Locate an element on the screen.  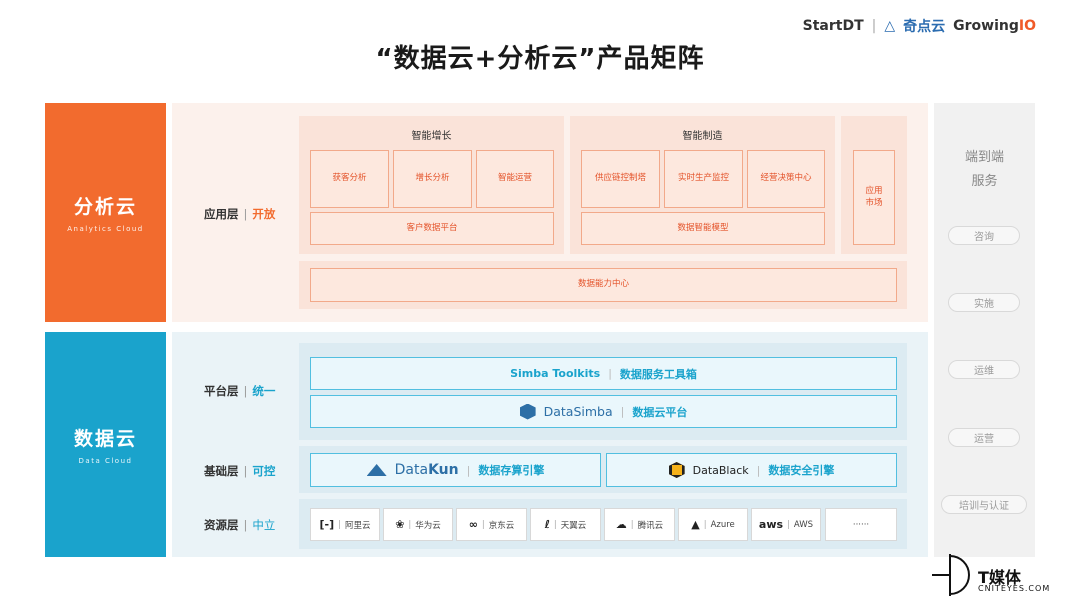
application-layer-label: 应用层 | 开放 is located at coordinates (240, 214).